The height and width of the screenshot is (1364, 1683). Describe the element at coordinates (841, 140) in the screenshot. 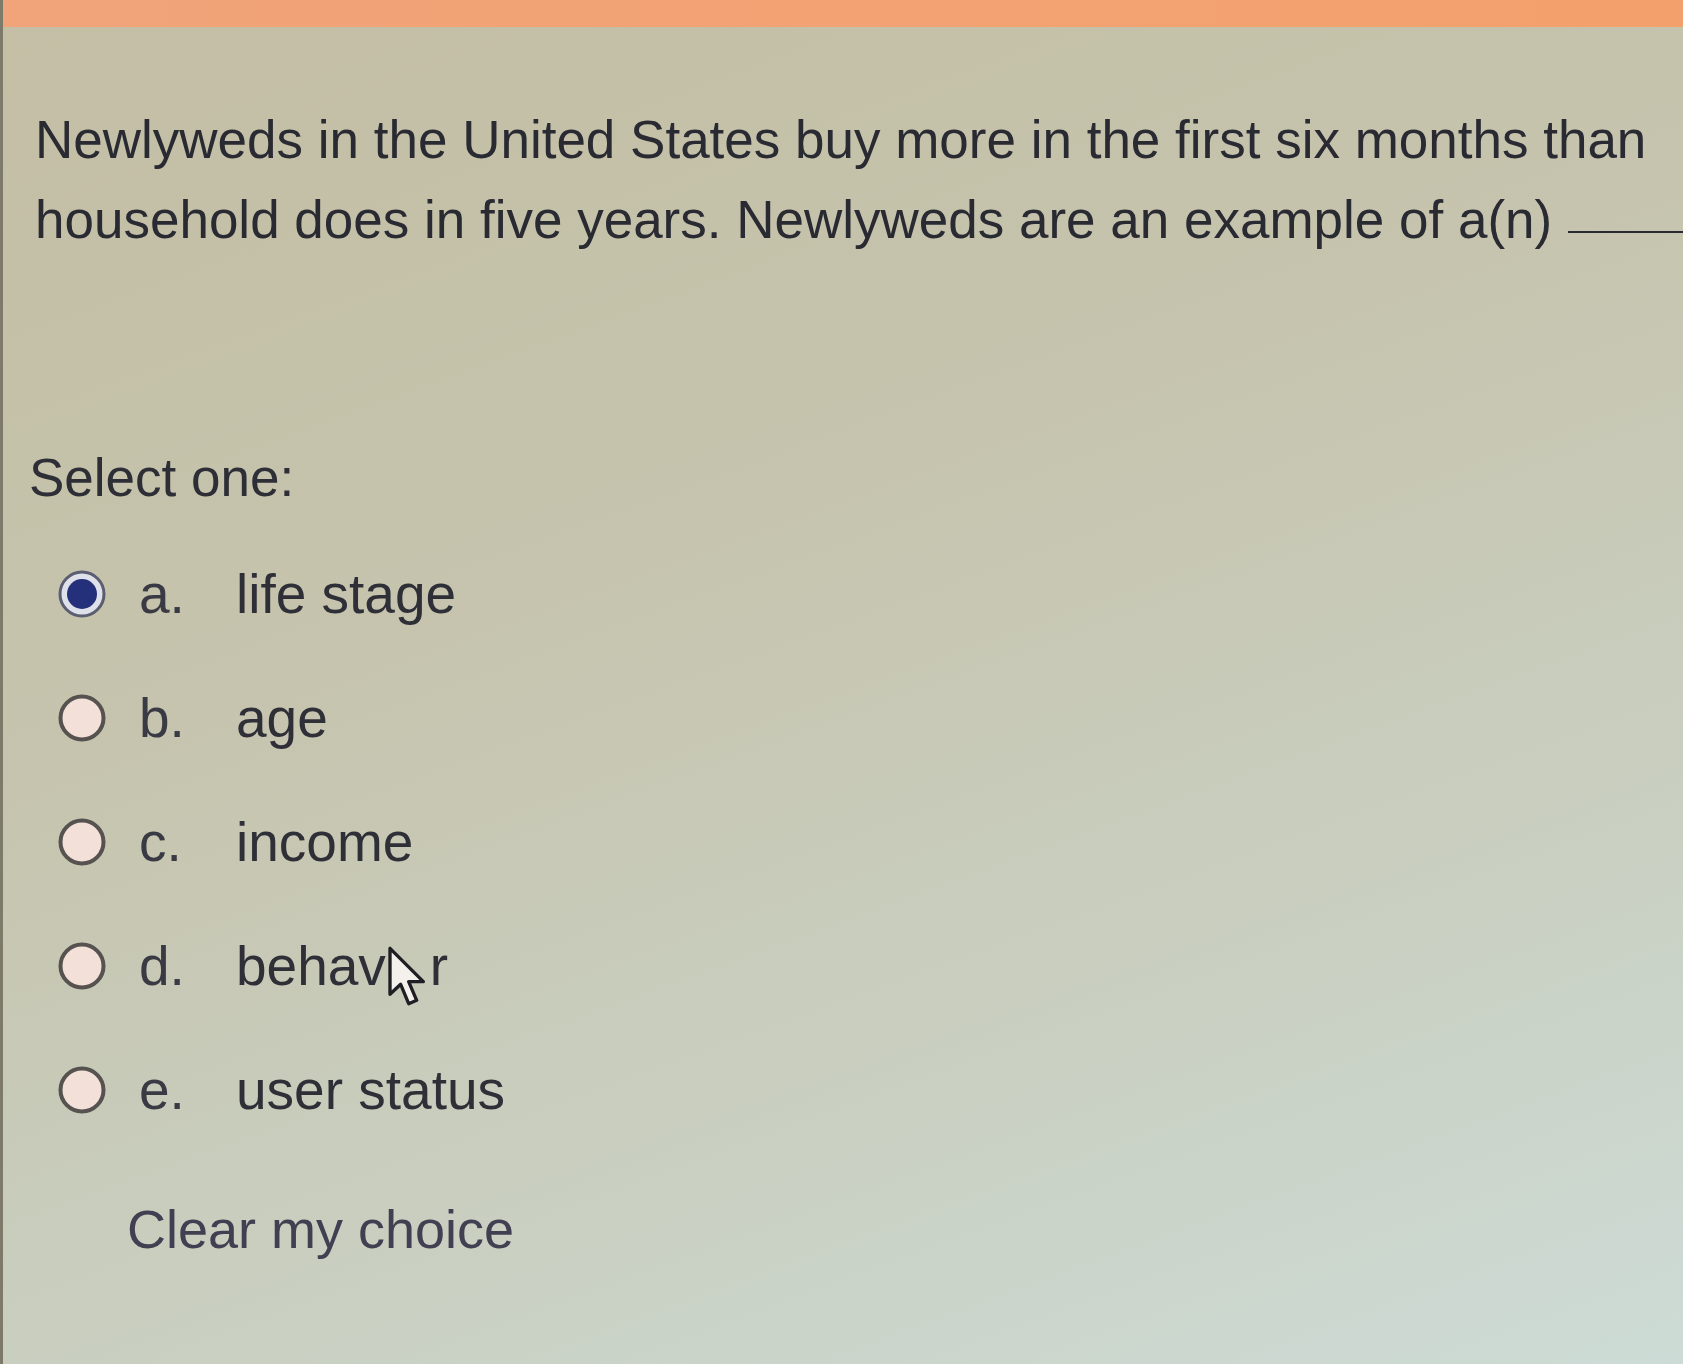

I see `question-text: Newlyweds in the United States buy more in the first six months than` at that location.